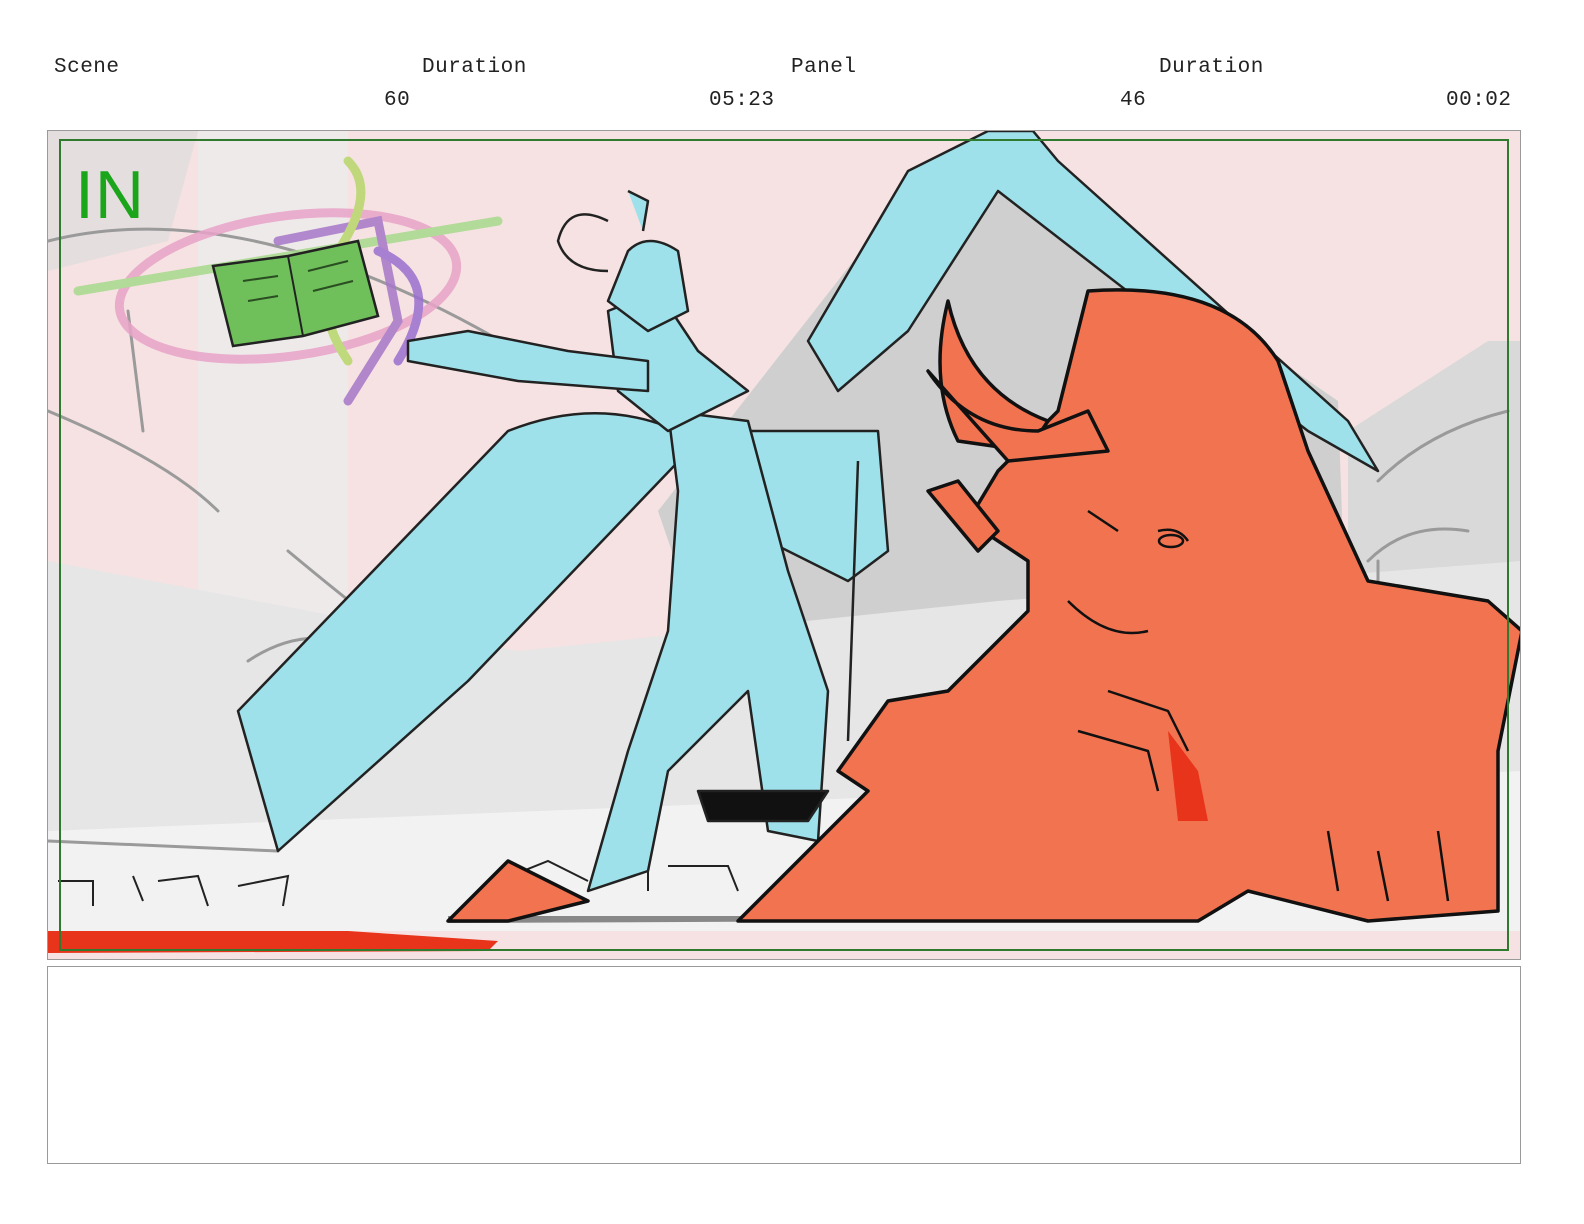  I want to click on panel-label: Panel, so click(824, 67).